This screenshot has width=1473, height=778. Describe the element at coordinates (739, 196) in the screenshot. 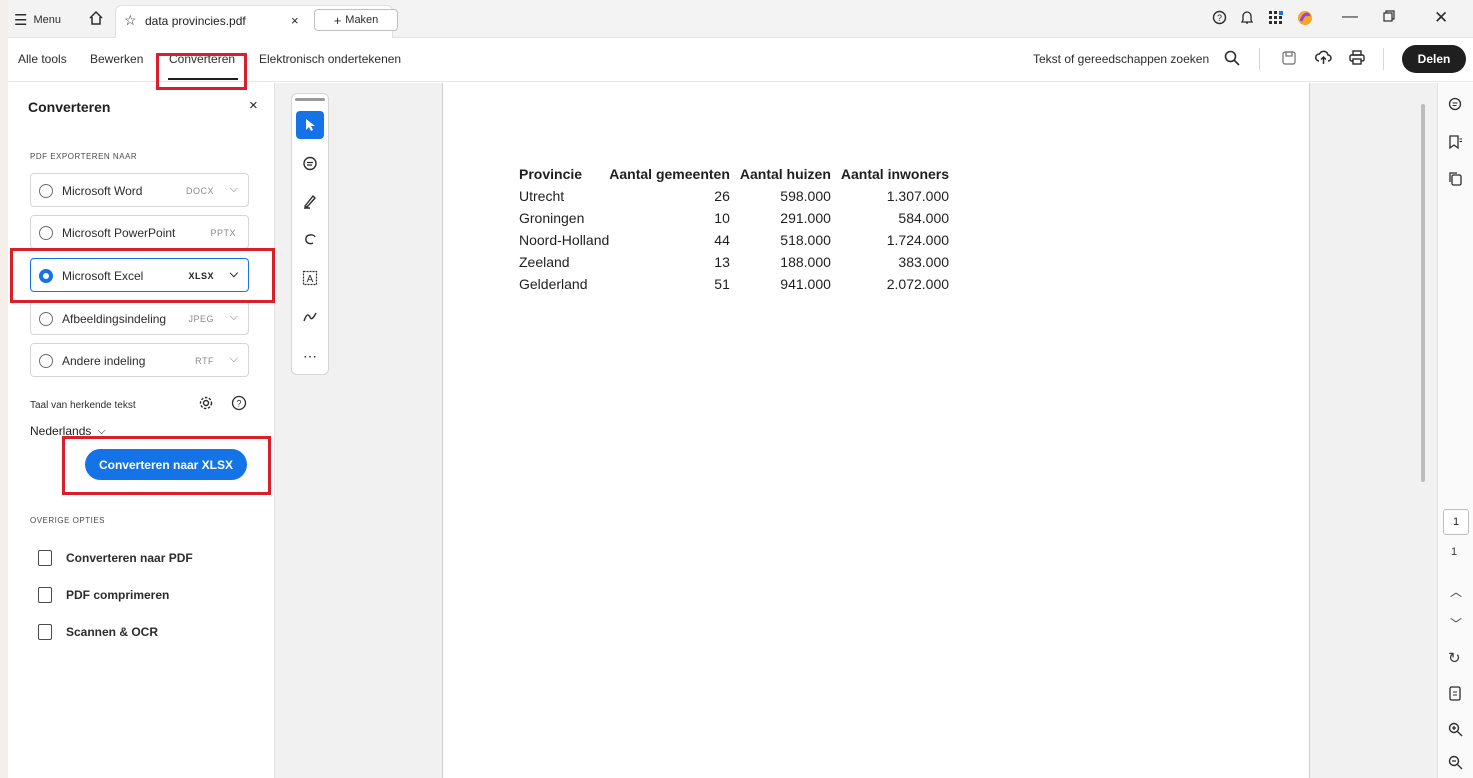

I see `table-row: Utrecht 26 598.000 1.307.000` at that location.